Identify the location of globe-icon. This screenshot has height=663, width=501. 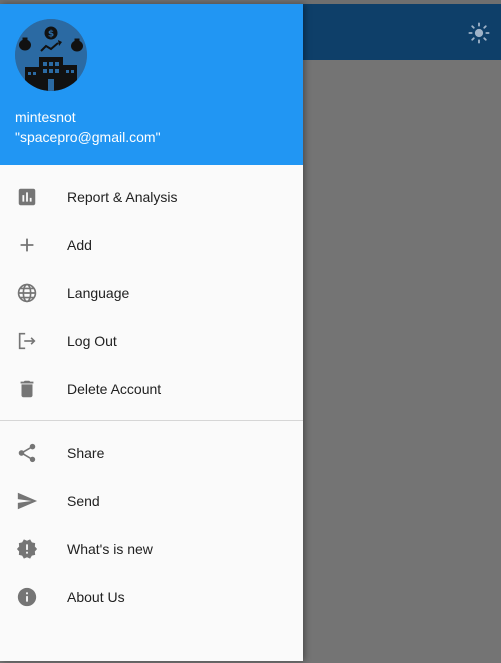
(27, 293).